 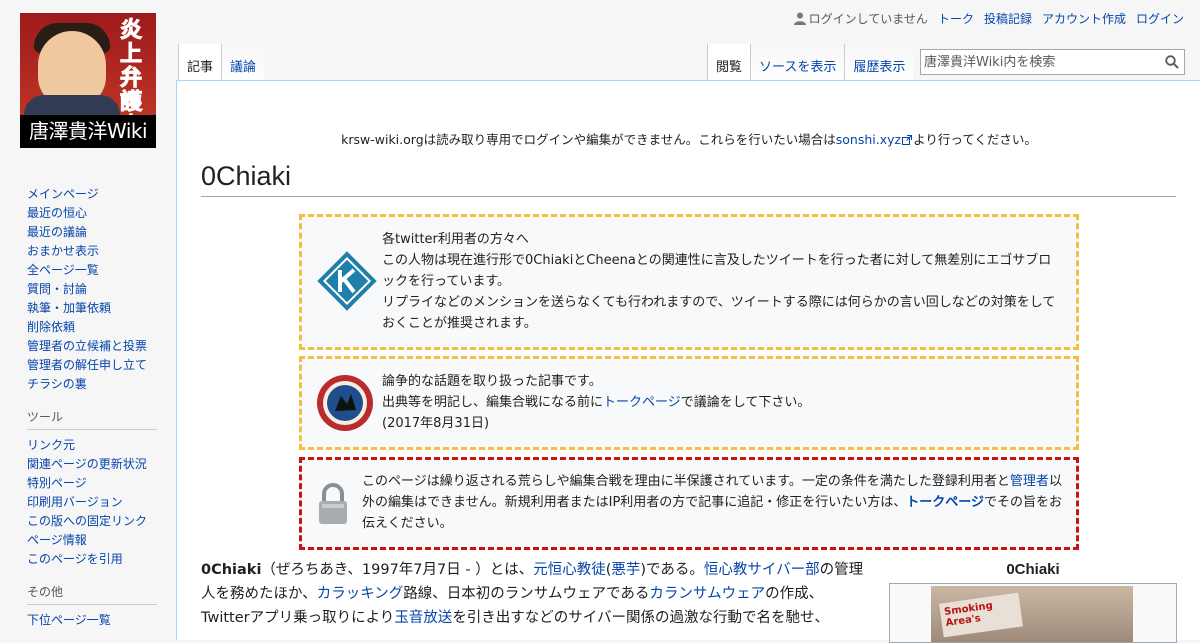 What do you see at coordinates (360, 594) in the screenshot?
I see `link-karacking: カラッキング` at bounding box center [360, 594].